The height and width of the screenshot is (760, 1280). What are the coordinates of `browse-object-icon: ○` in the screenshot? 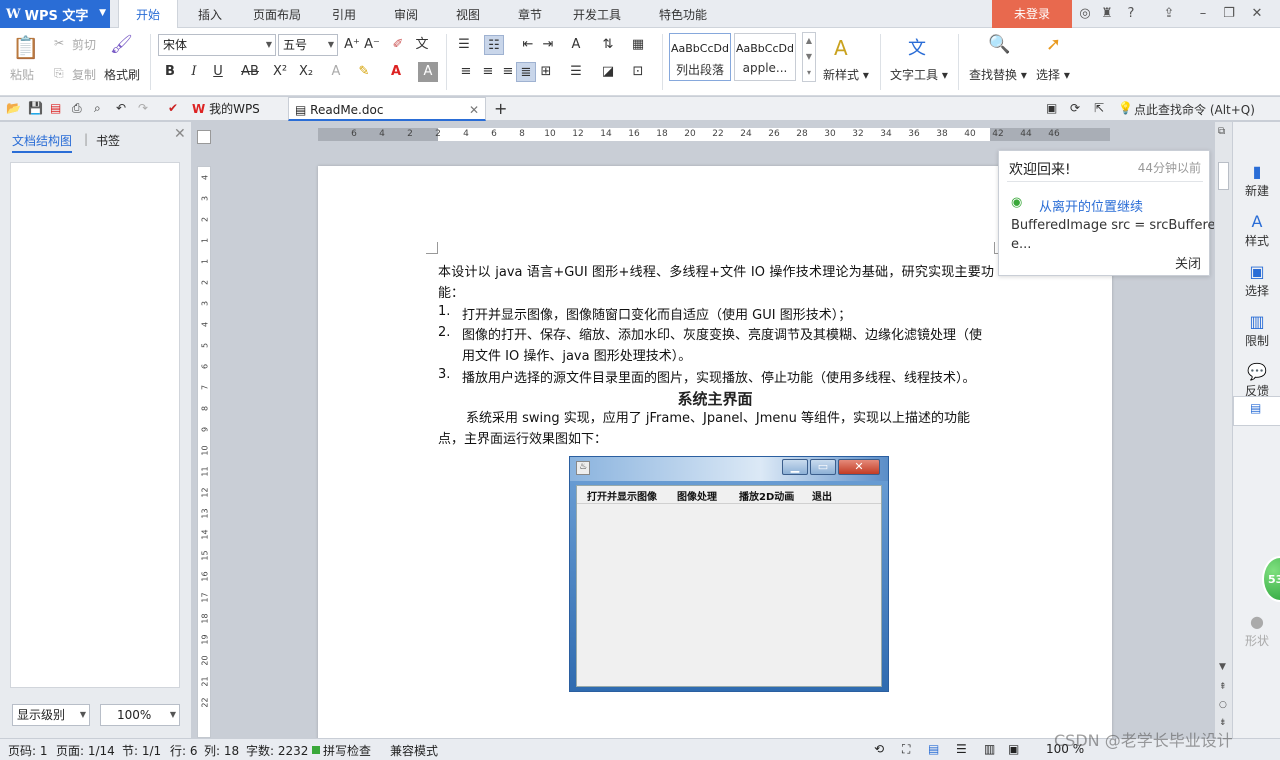 It's located at (1223, 705).